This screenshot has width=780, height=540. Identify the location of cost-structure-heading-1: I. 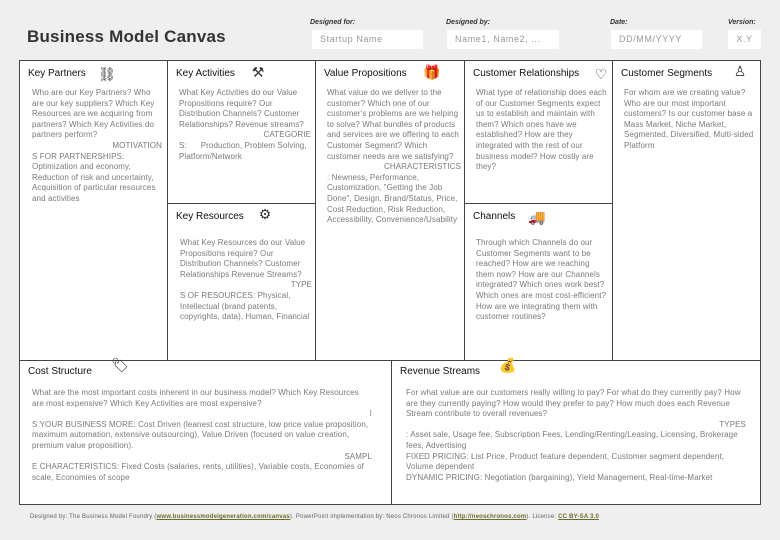
(370, 414).